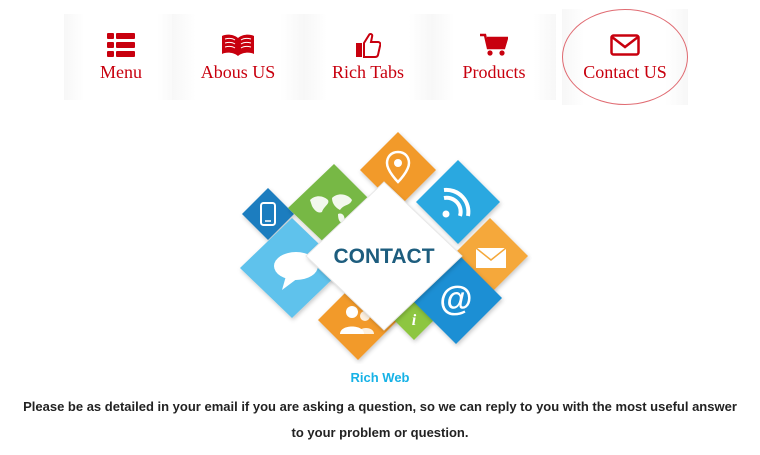 This screenshot has width=760, height=455. Describe the element at coordinates (494, 44) in the screenshot. I see `shopping-cart-icon` at that location.